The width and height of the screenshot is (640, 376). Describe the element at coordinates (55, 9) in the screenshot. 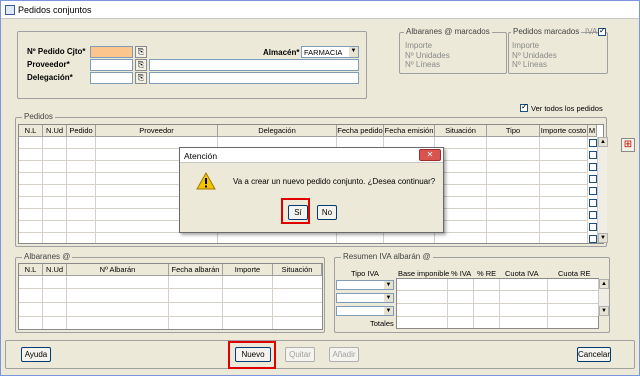

I see `window-title: Pedidos conjuntos` at that location.